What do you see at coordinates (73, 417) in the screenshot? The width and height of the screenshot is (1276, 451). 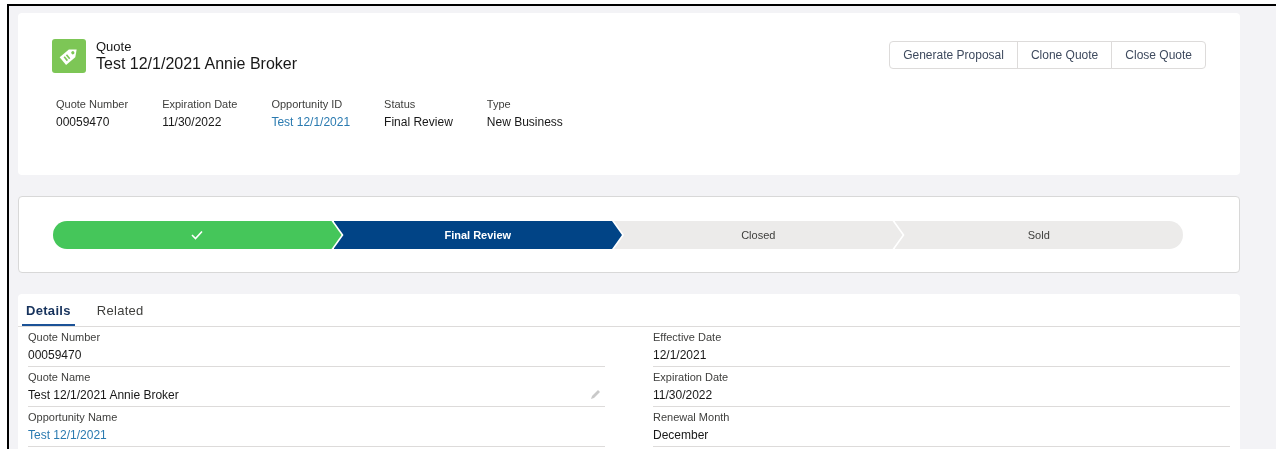 I see `field-label: Opportunity Name` at bounding box center [73, 417].